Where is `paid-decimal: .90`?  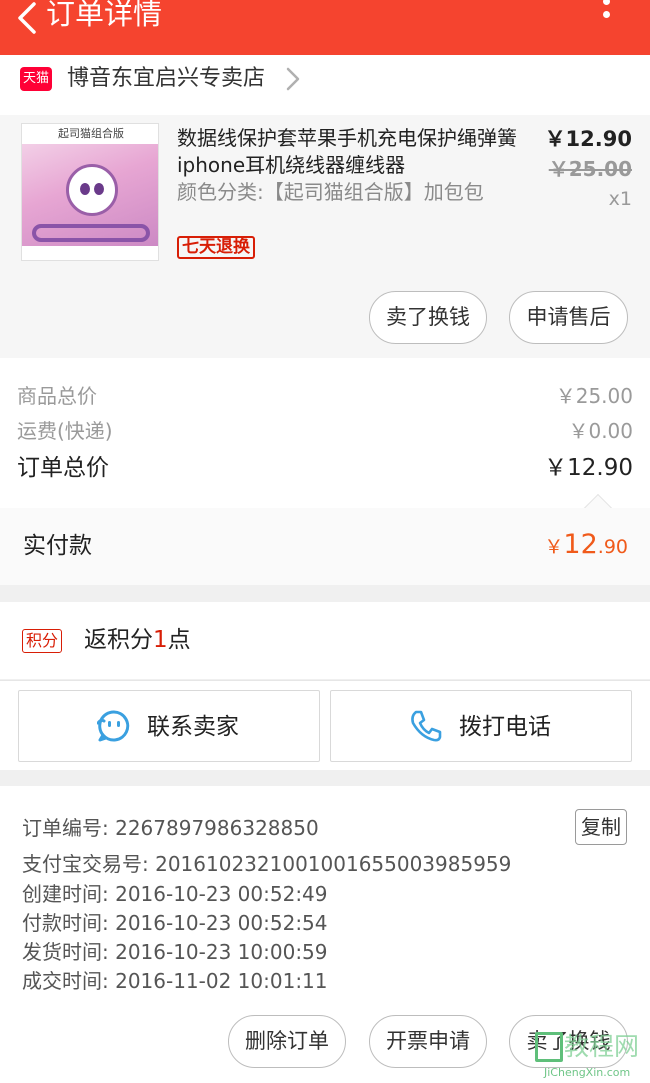
paid-decimal: .90 is located at coordinates (612, 547).